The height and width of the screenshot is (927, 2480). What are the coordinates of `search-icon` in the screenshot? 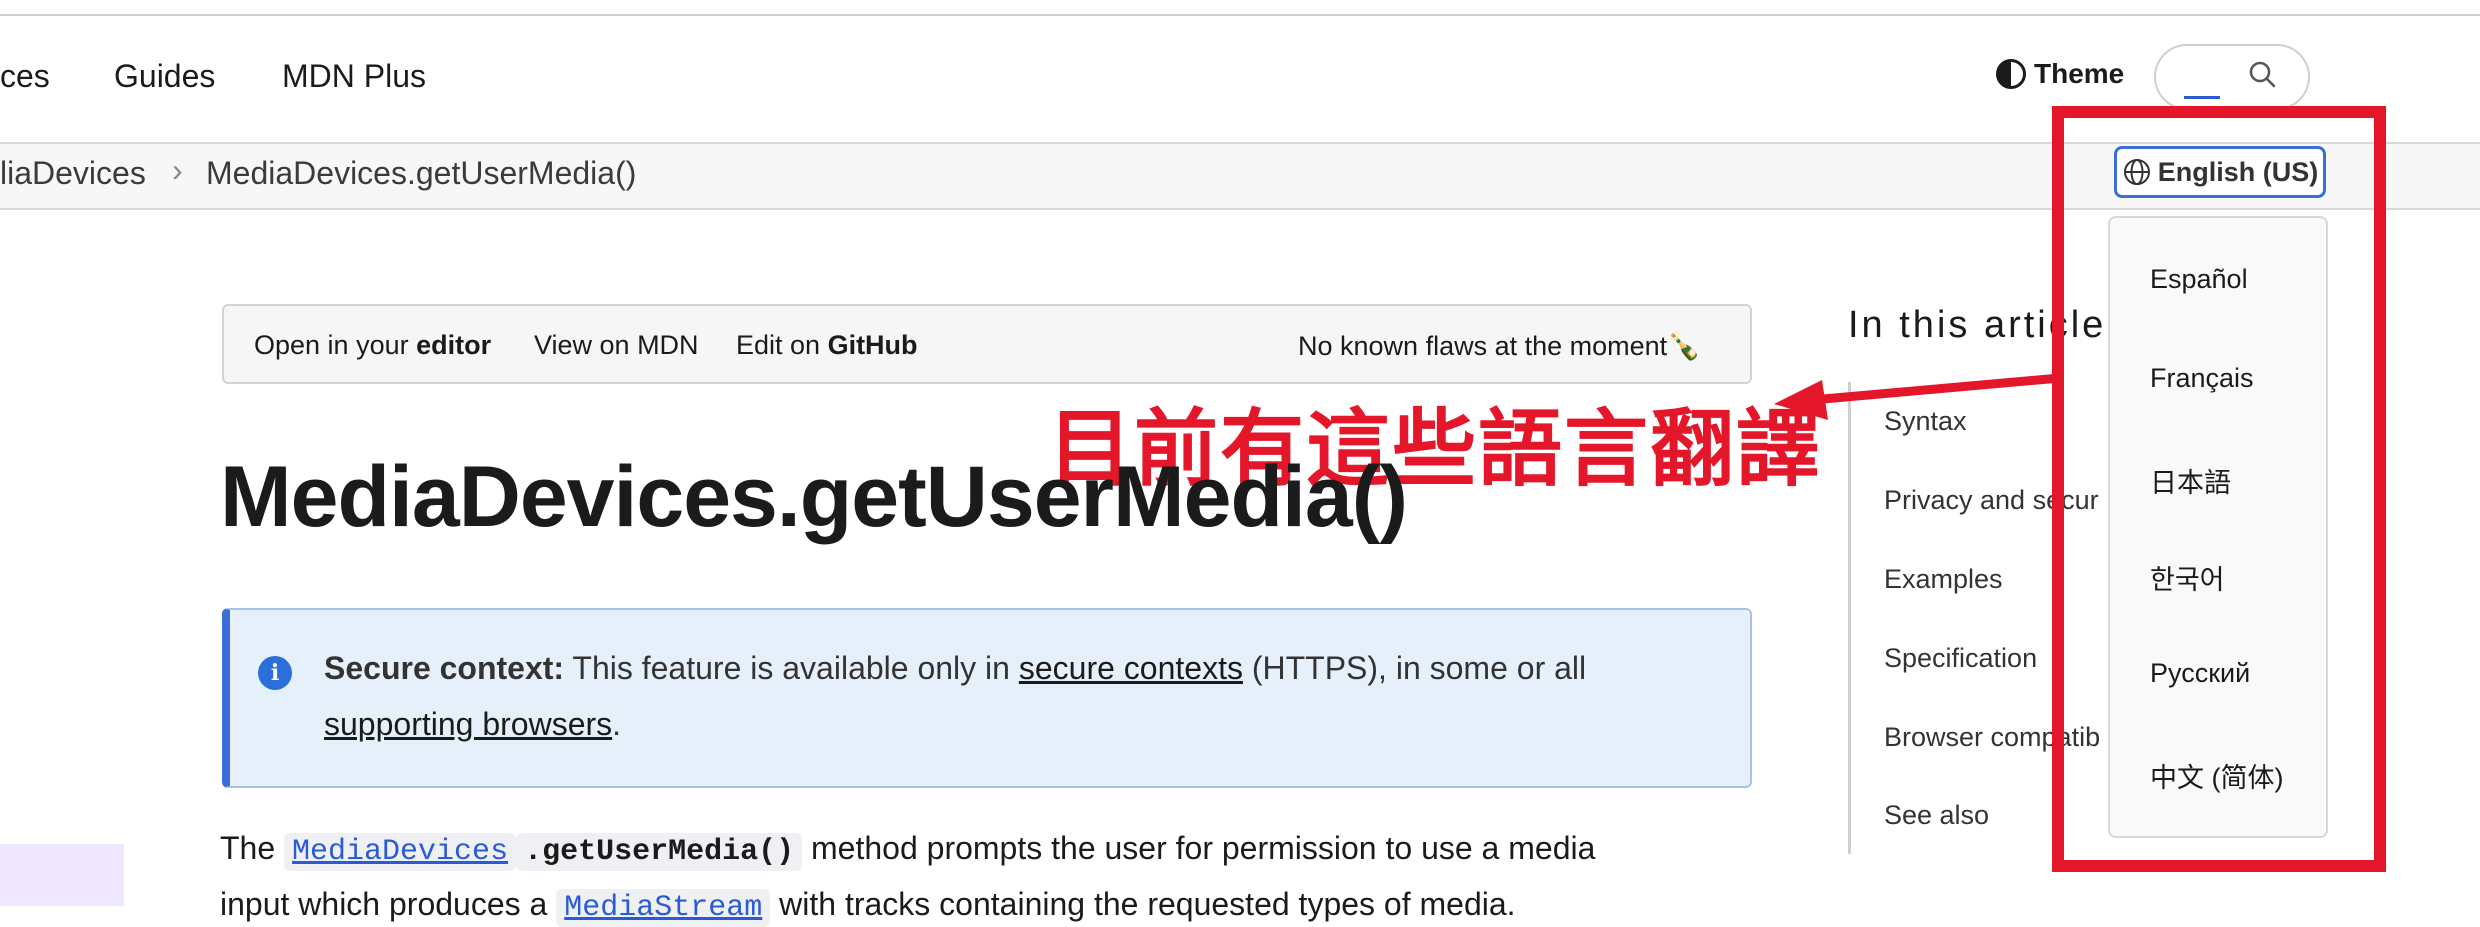 It's located at (2262, 74).